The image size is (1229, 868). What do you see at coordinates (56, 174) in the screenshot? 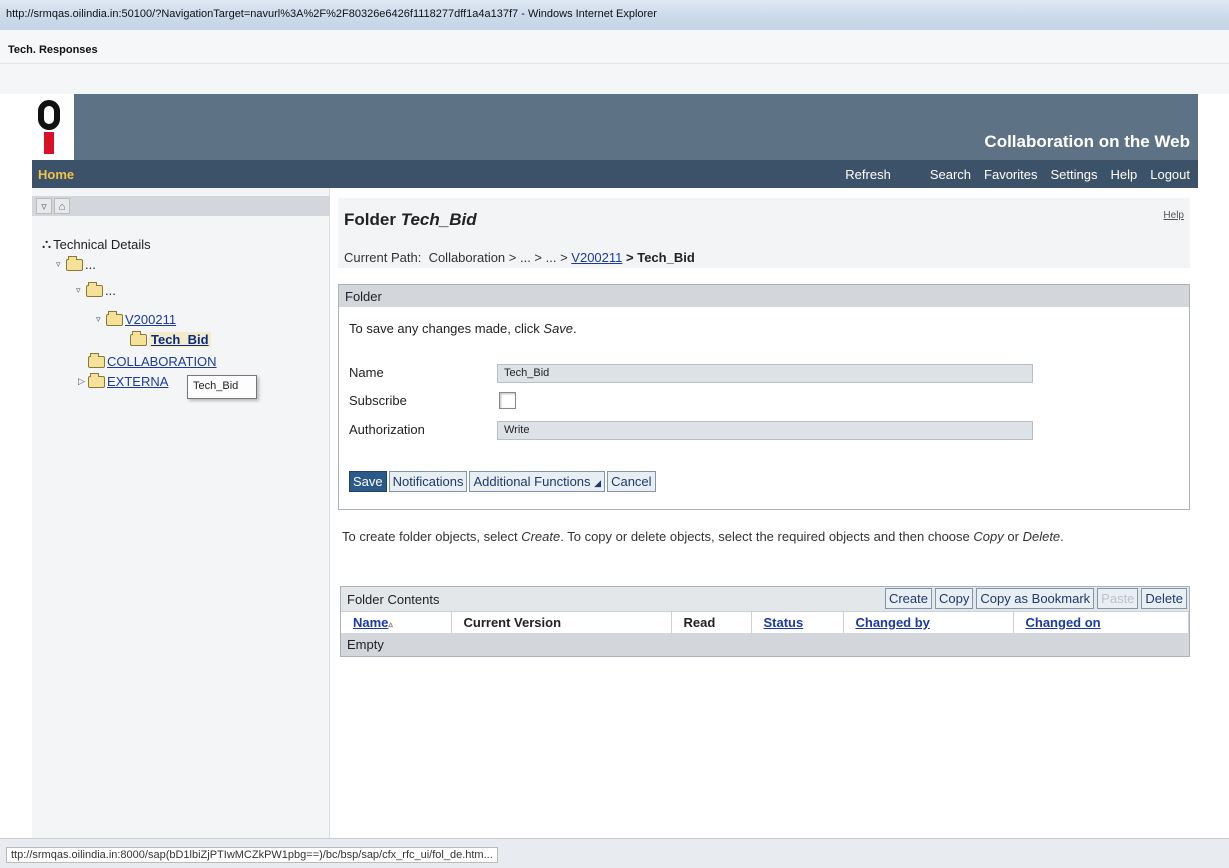
I see `nav-home: Home` at bounding box center [56, 174].